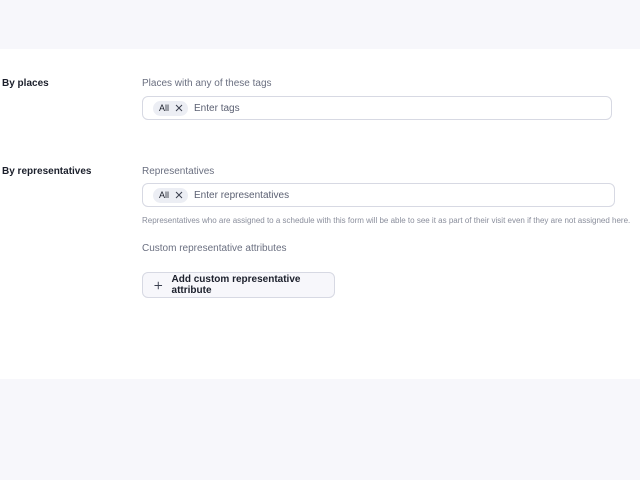 This screenshot has width=640, height=480. Describe the element at coordinates (158, 285) in the screenshot. I see `plus-icon` at that location.